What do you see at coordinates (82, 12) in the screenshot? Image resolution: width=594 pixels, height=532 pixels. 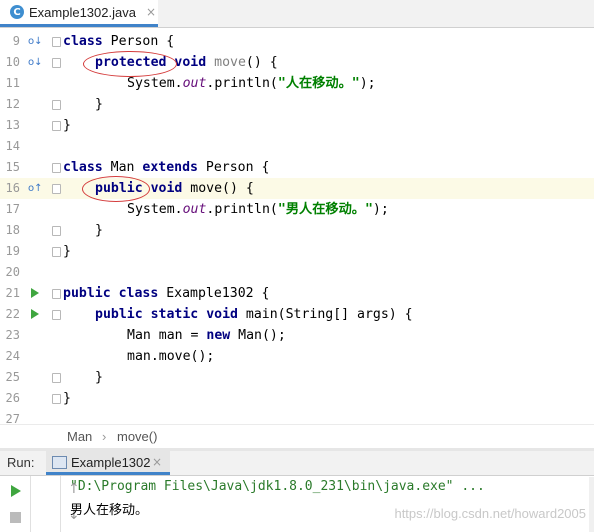 I see `file-tab-label: Example1302.java` at bounding box center [82, 12].